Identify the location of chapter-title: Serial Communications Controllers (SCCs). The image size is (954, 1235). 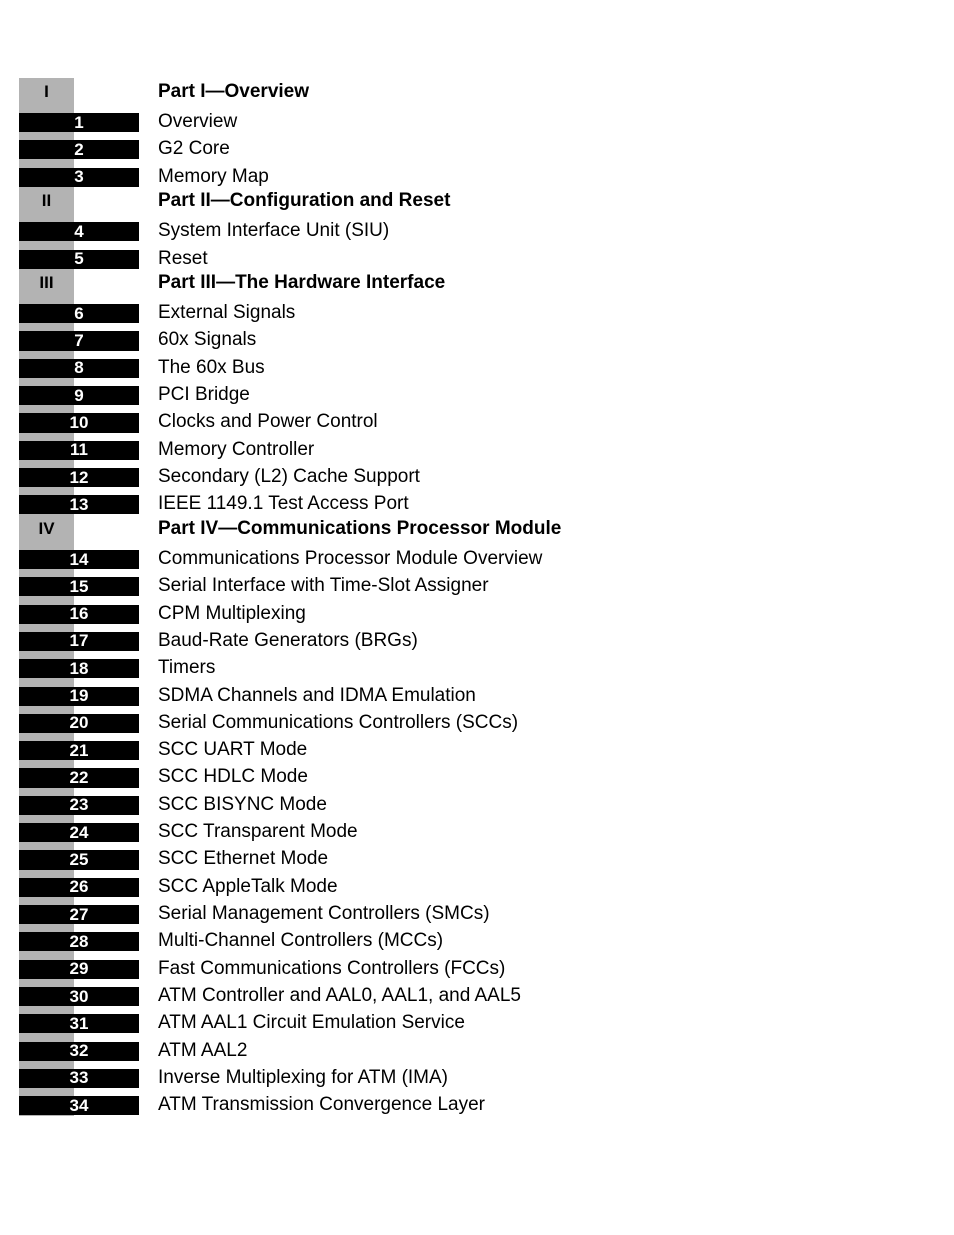
(338, 719).